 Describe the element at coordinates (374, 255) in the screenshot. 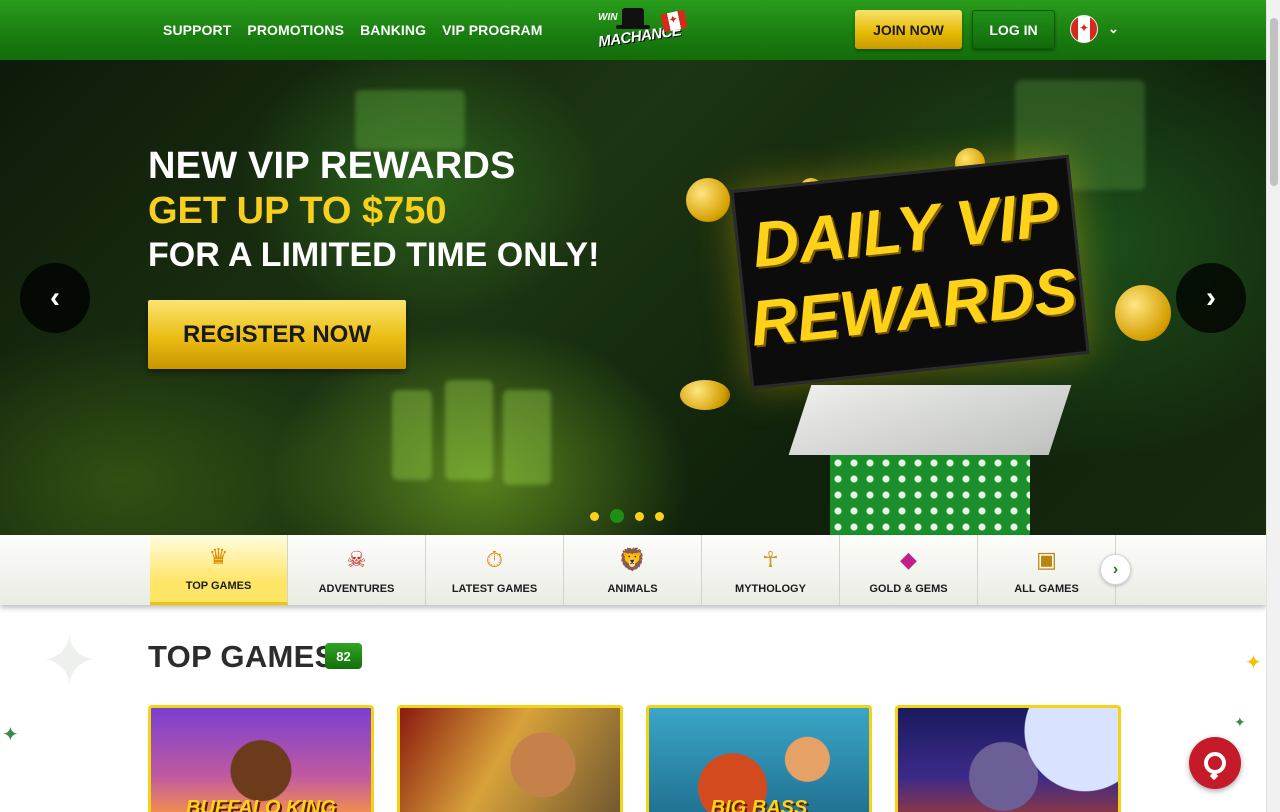

I see `hero-line-3: FOR A LIMITED TIME ONLY!` at that location.